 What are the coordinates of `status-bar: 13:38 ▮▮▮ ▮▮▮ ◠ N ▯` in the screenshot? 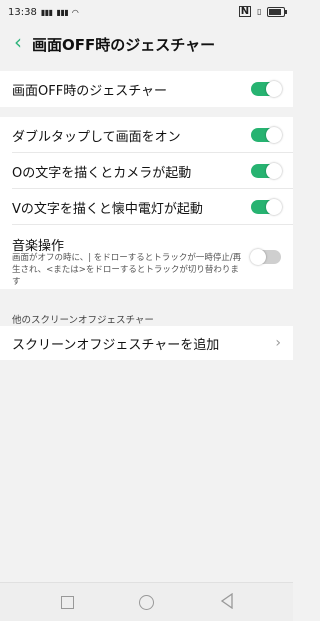 It's located at (146, 13).